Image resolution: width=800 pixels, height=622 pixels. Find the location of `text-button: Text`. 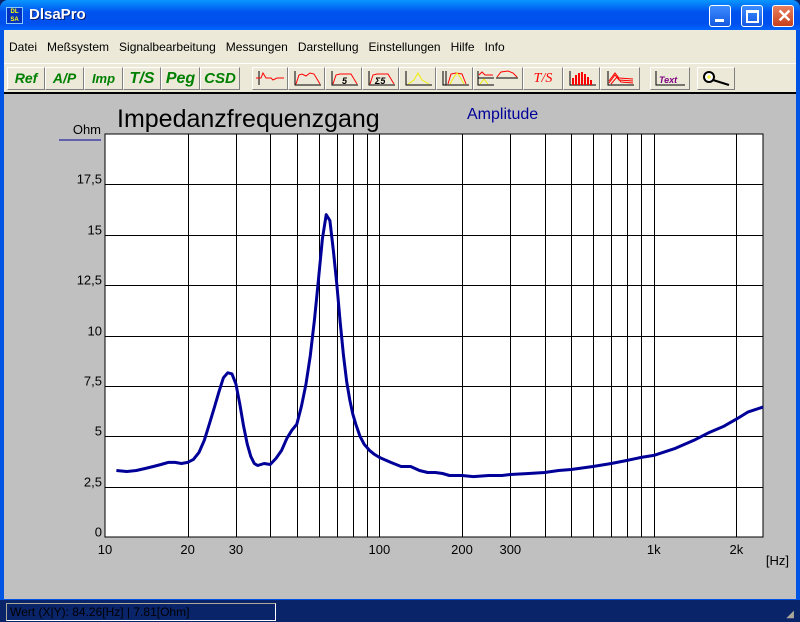

text-button: Text is located at coordinates (670, 78).